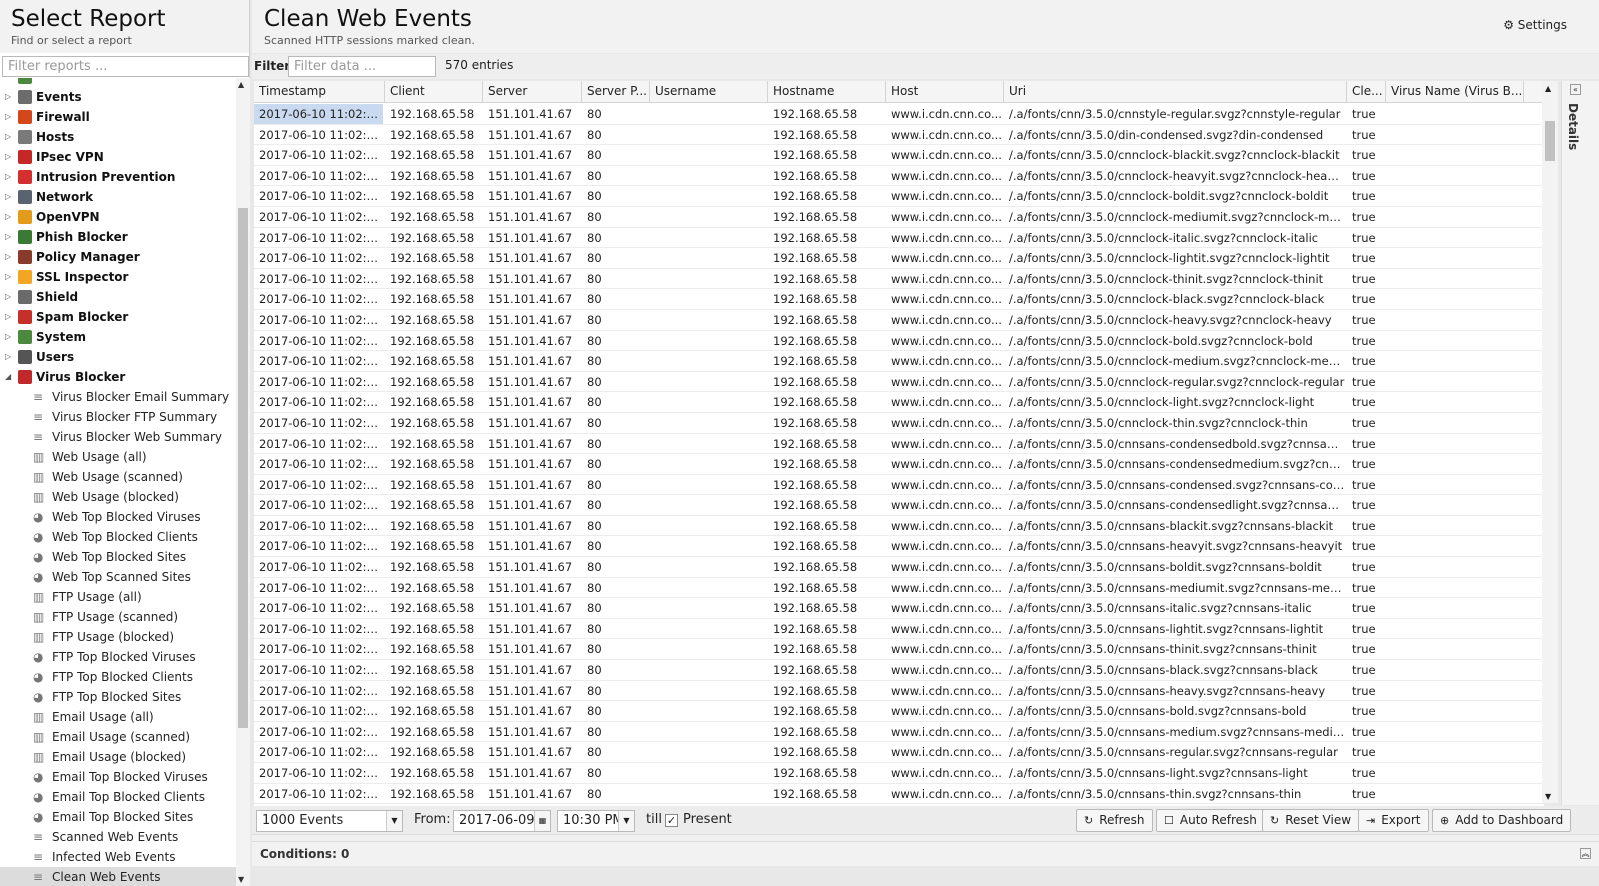  What do you see at coordinates (118, 257) in the screenshot?
I see `tree-category-item: ▷ Policy Manager` at bounding box center [118, 257].